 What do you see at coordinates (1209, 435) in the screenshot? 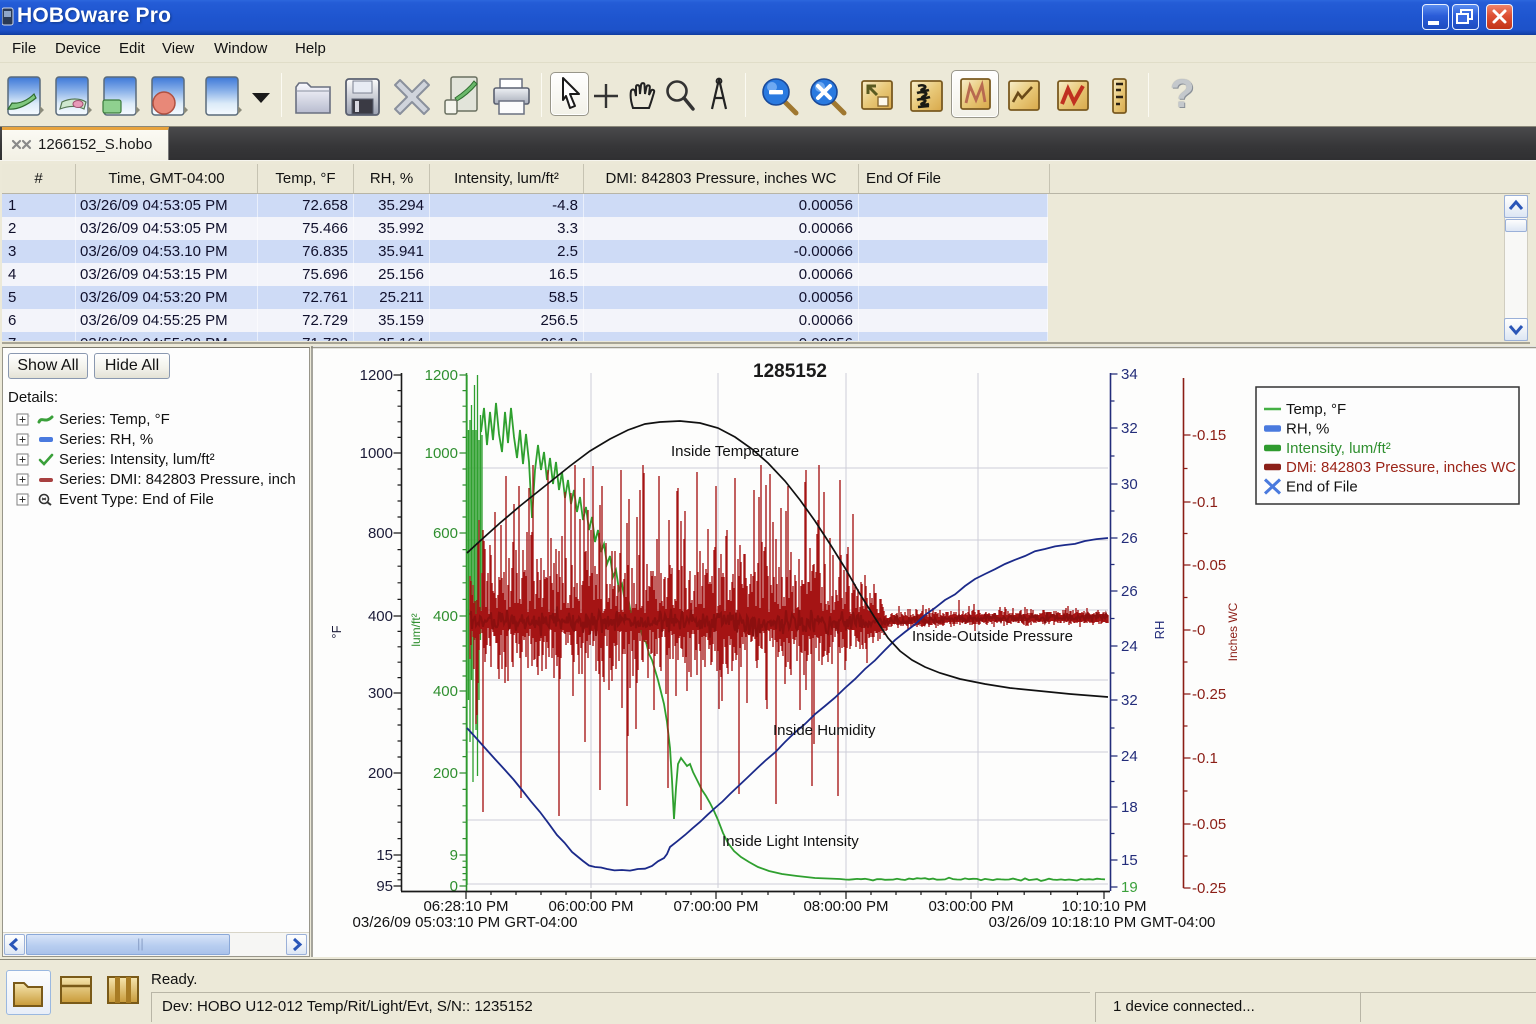
I see `svg-text: -0.15` at bounding box center [1209, 435].